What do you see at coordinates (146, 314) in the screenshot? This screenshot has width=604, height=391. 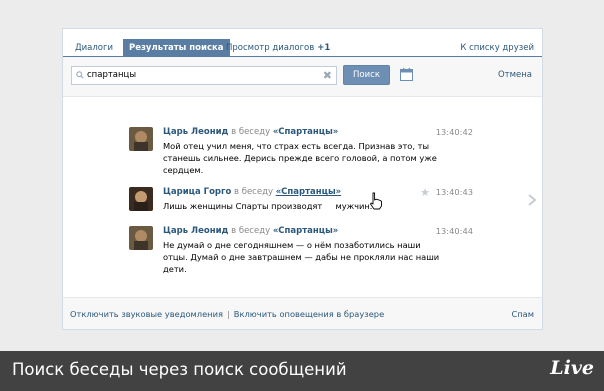 I see `sound-notifications-link: Отключить звуковые уведомления` at bounding box center [146, 314].